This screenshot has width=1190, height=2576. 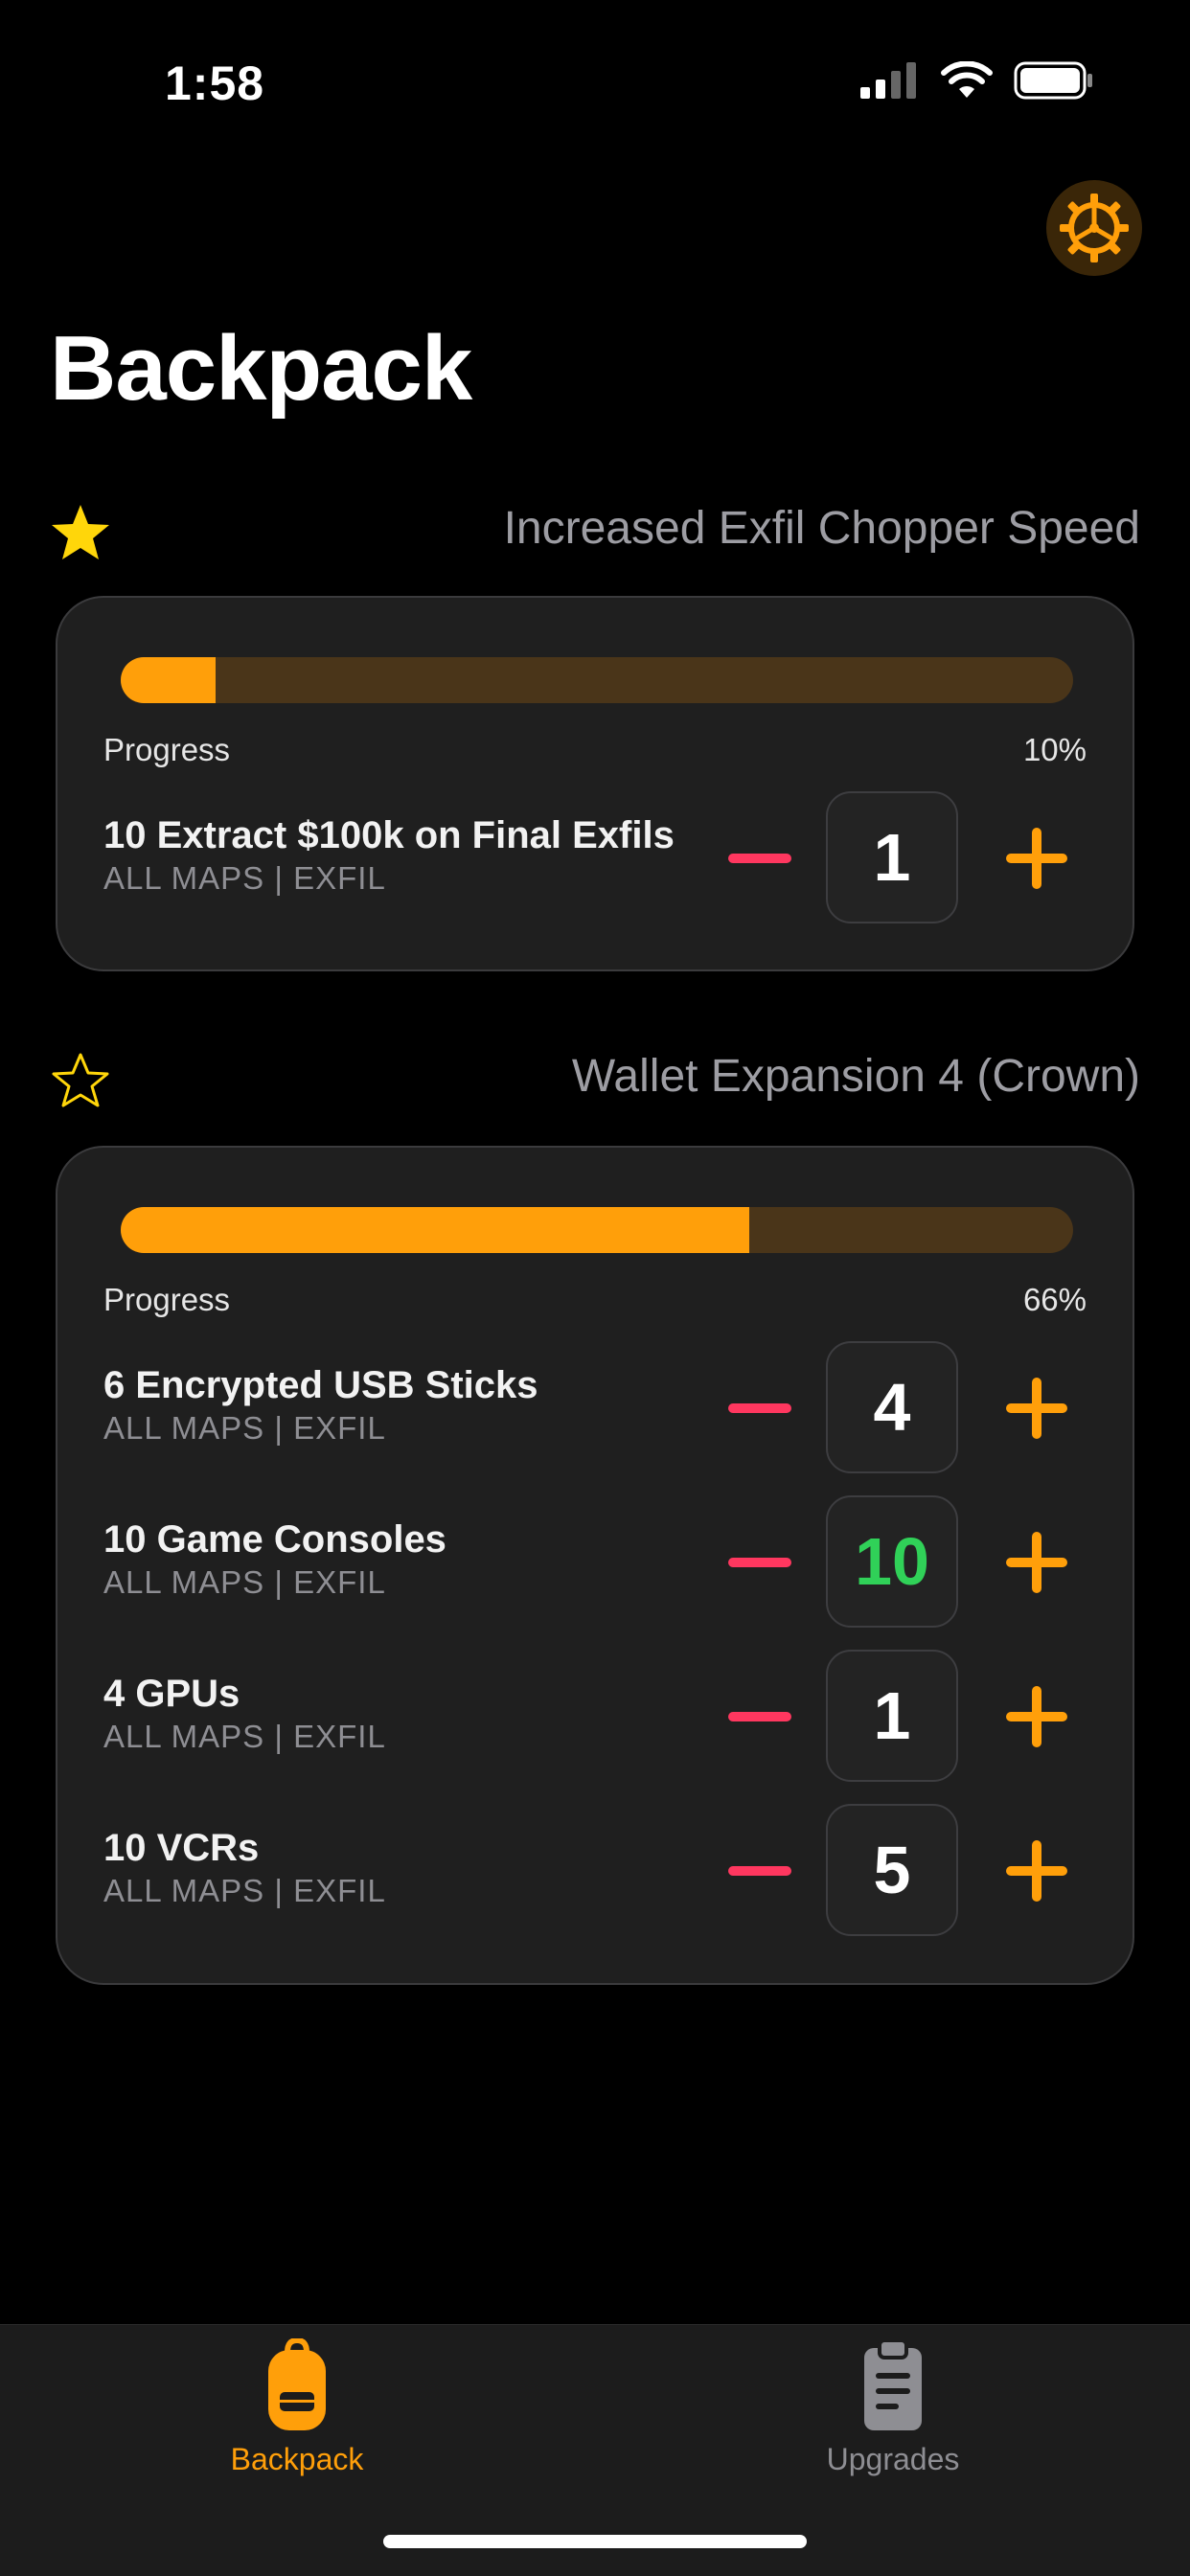 What do you see at coordinates (297, 2459) in the screenshot?
I see `tab-label: Backpack` at bounding box center [297, 2459].